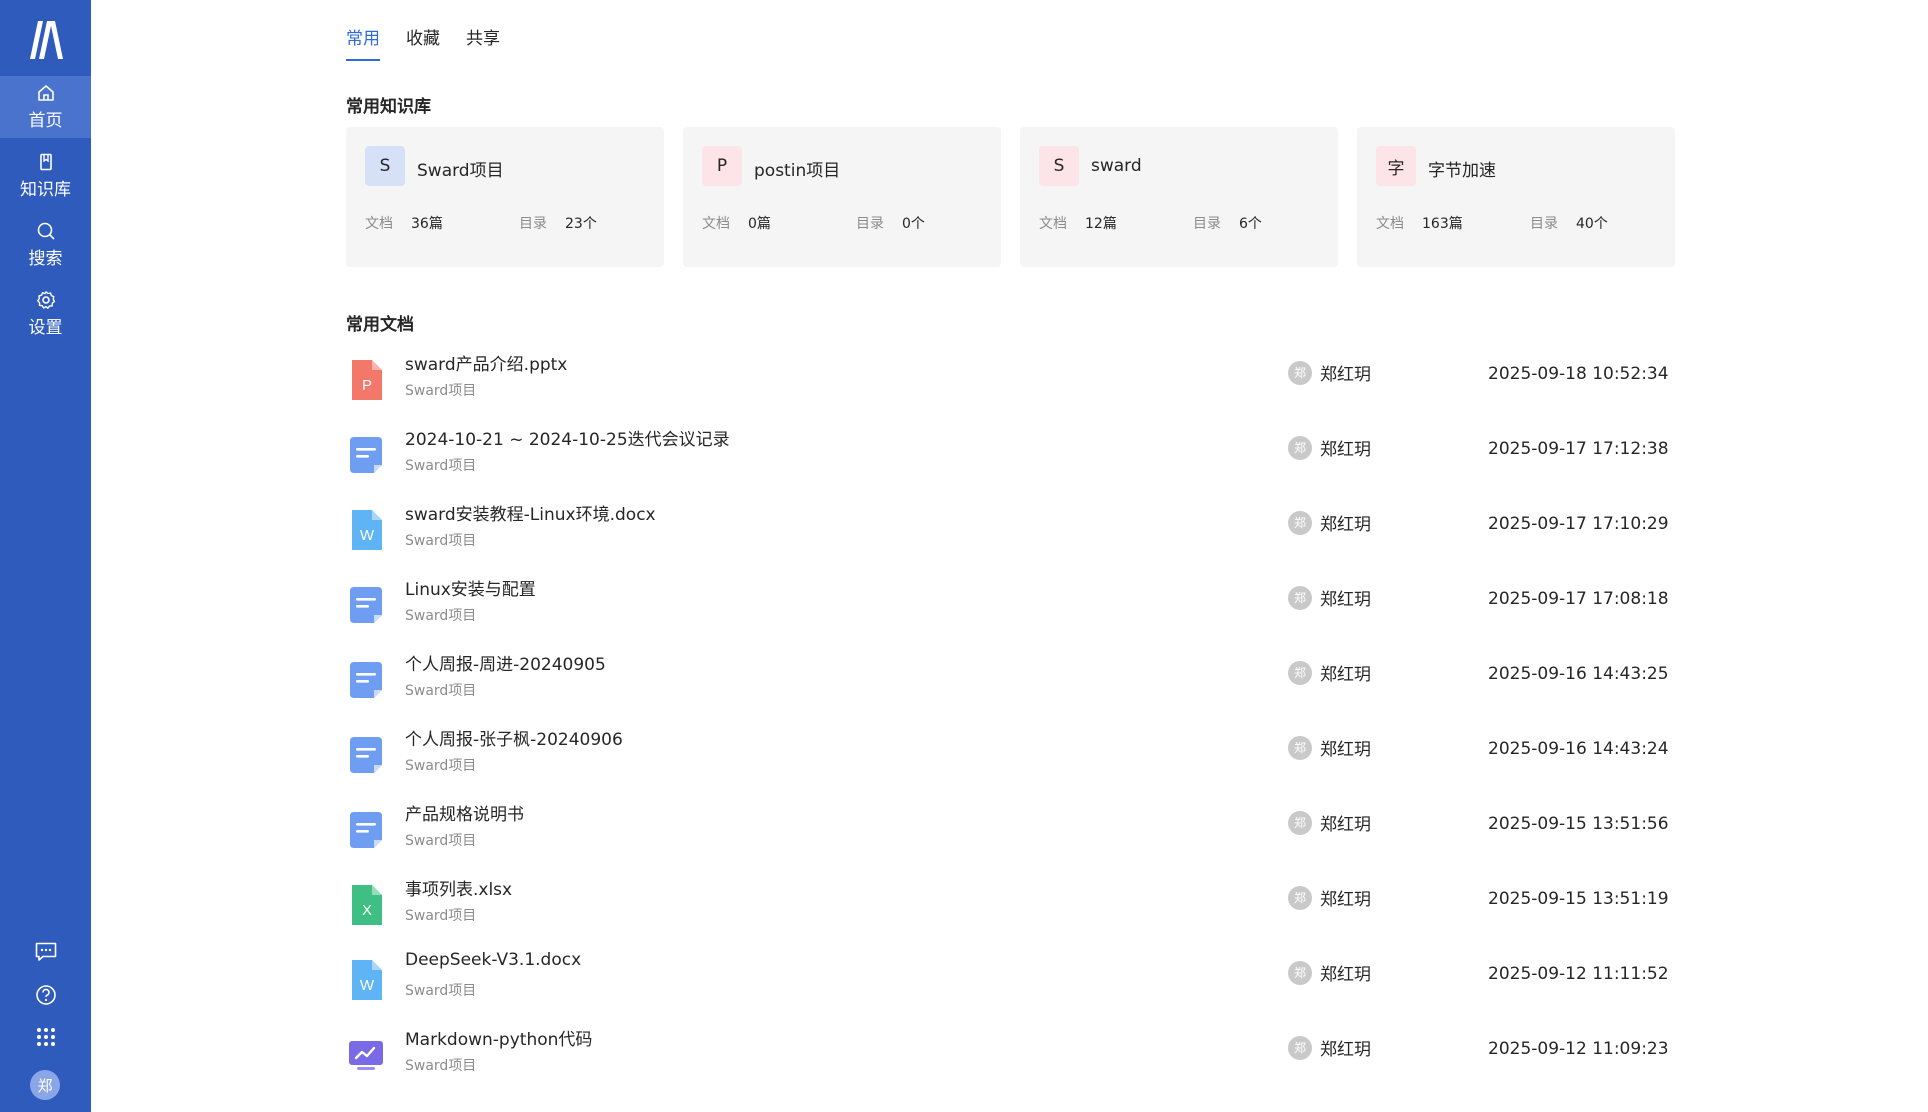  I want to click on repo-dir-count: 23个, so click(581, 224).